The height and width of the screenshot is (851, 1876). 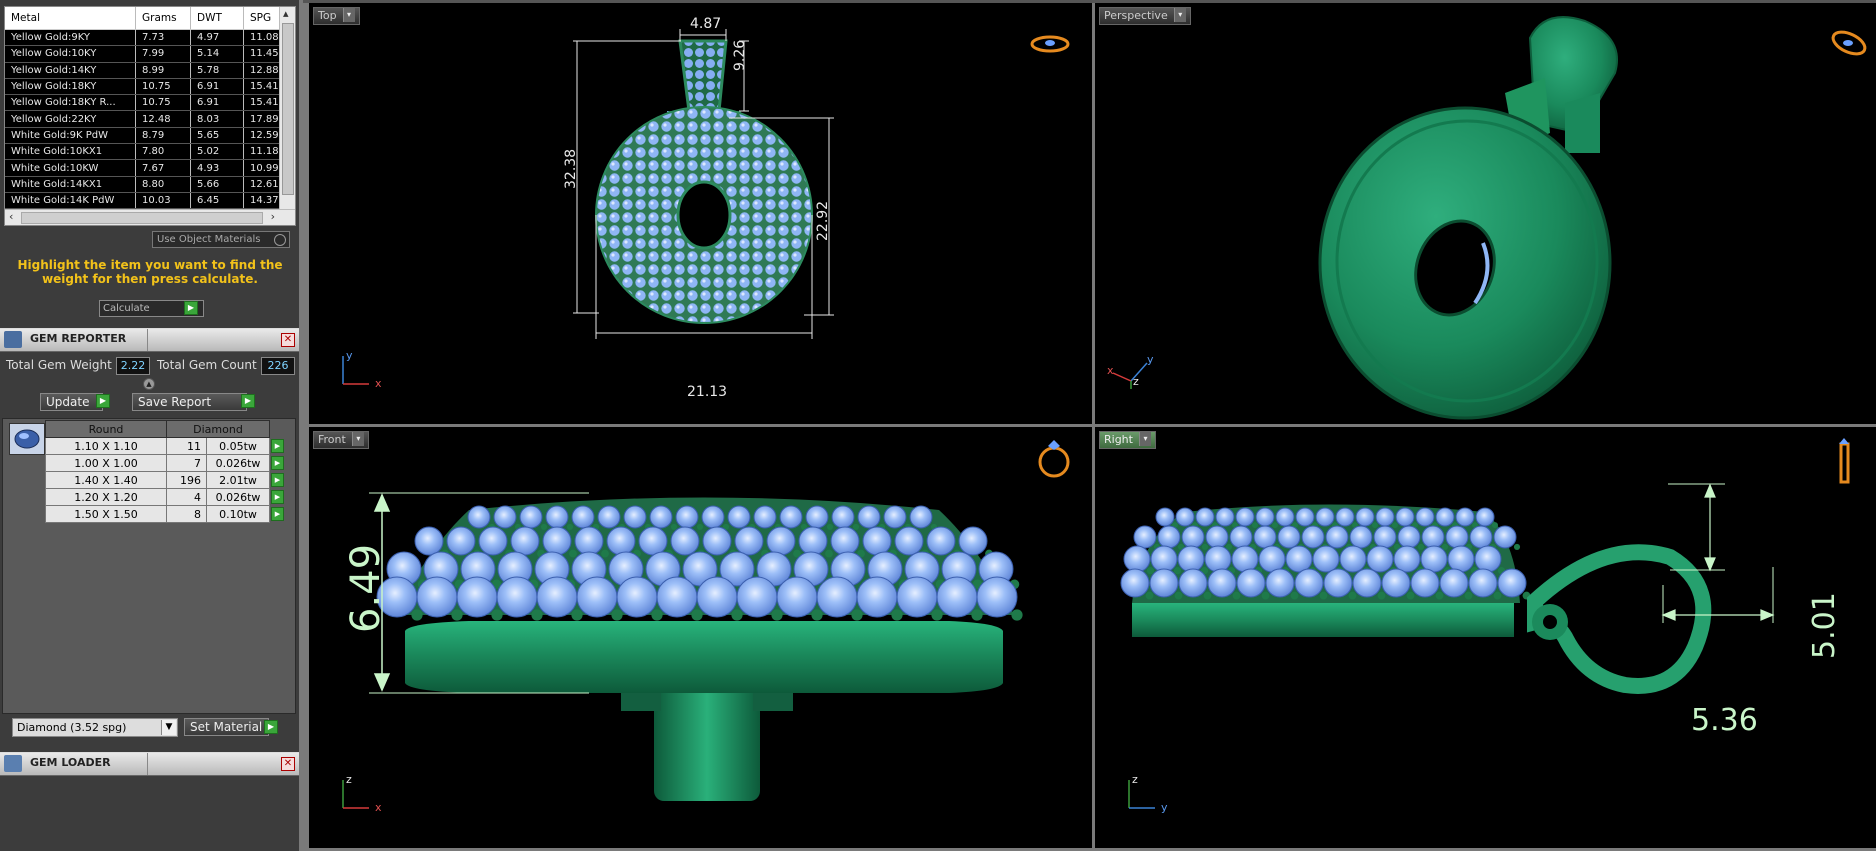 I want to click on horizontal-scrollbar: ‹ ›, so click(x=150, y=217).